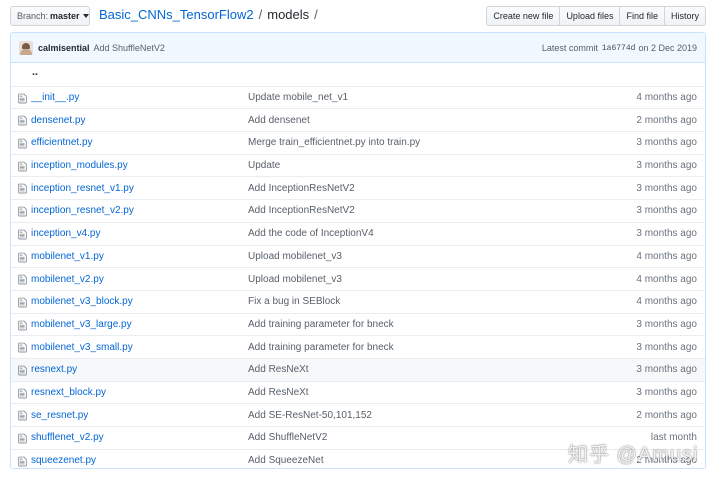 This screenshot has height=478, width=720. Describe the element at coordinates (63, 460) in the screenshot. I see `file-name-link: squeezenet.py` at that location.